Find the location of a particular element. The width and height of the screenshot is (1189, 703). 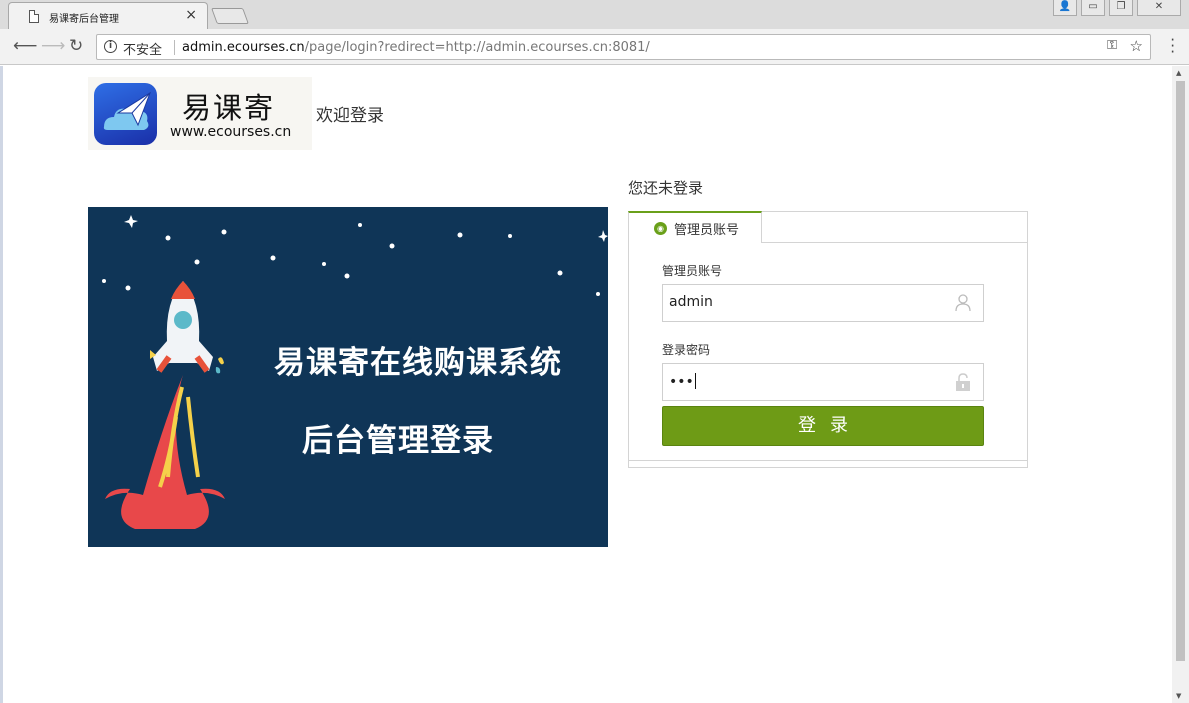

cloud-paper-plane-icon is located at coordinates (125, 114).